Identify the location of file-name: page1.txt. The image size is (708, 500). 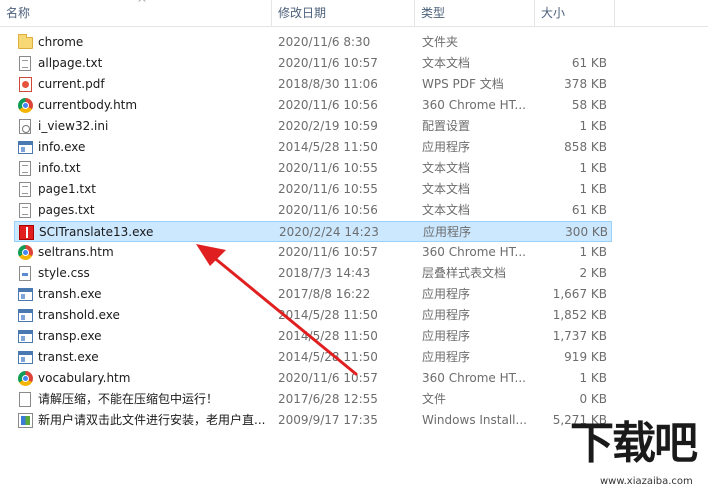
(67, 189).